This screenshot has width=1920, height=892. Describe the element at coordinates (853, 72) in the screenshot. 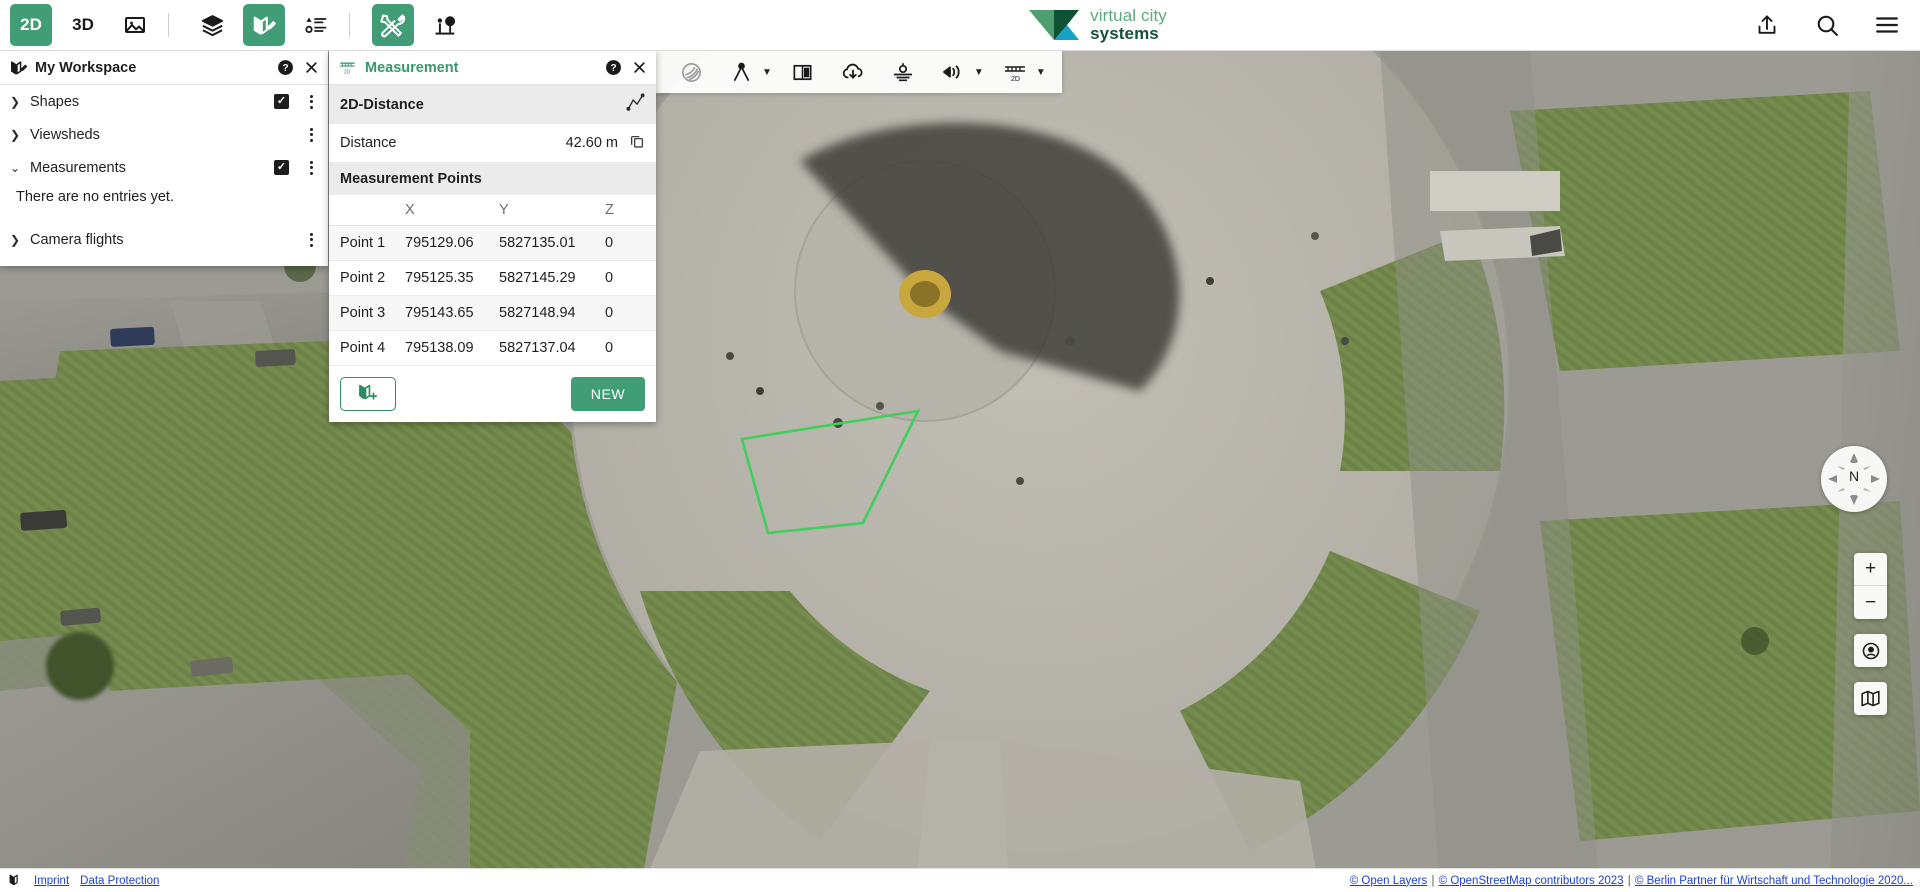

I see `cloud-download-icon` at that location.